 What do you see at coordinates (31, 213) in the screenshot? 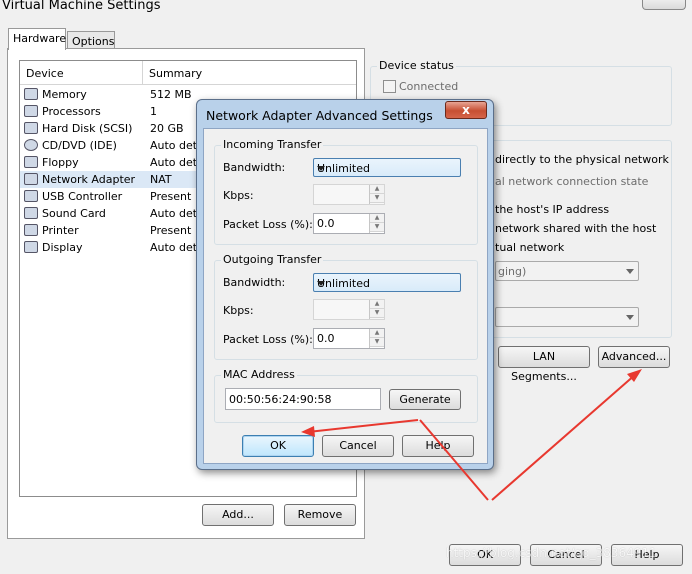
I see `sound-card-icon` at bounding box center [31, 213].